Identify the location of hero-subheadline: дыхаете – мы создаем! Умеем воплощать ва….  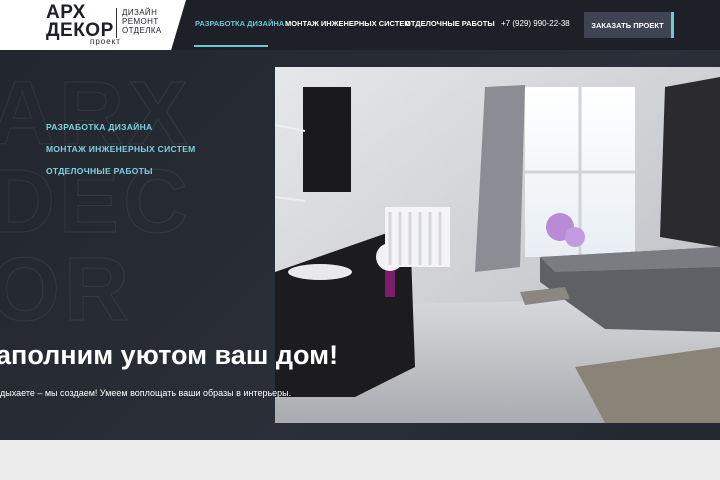
(146, 393).